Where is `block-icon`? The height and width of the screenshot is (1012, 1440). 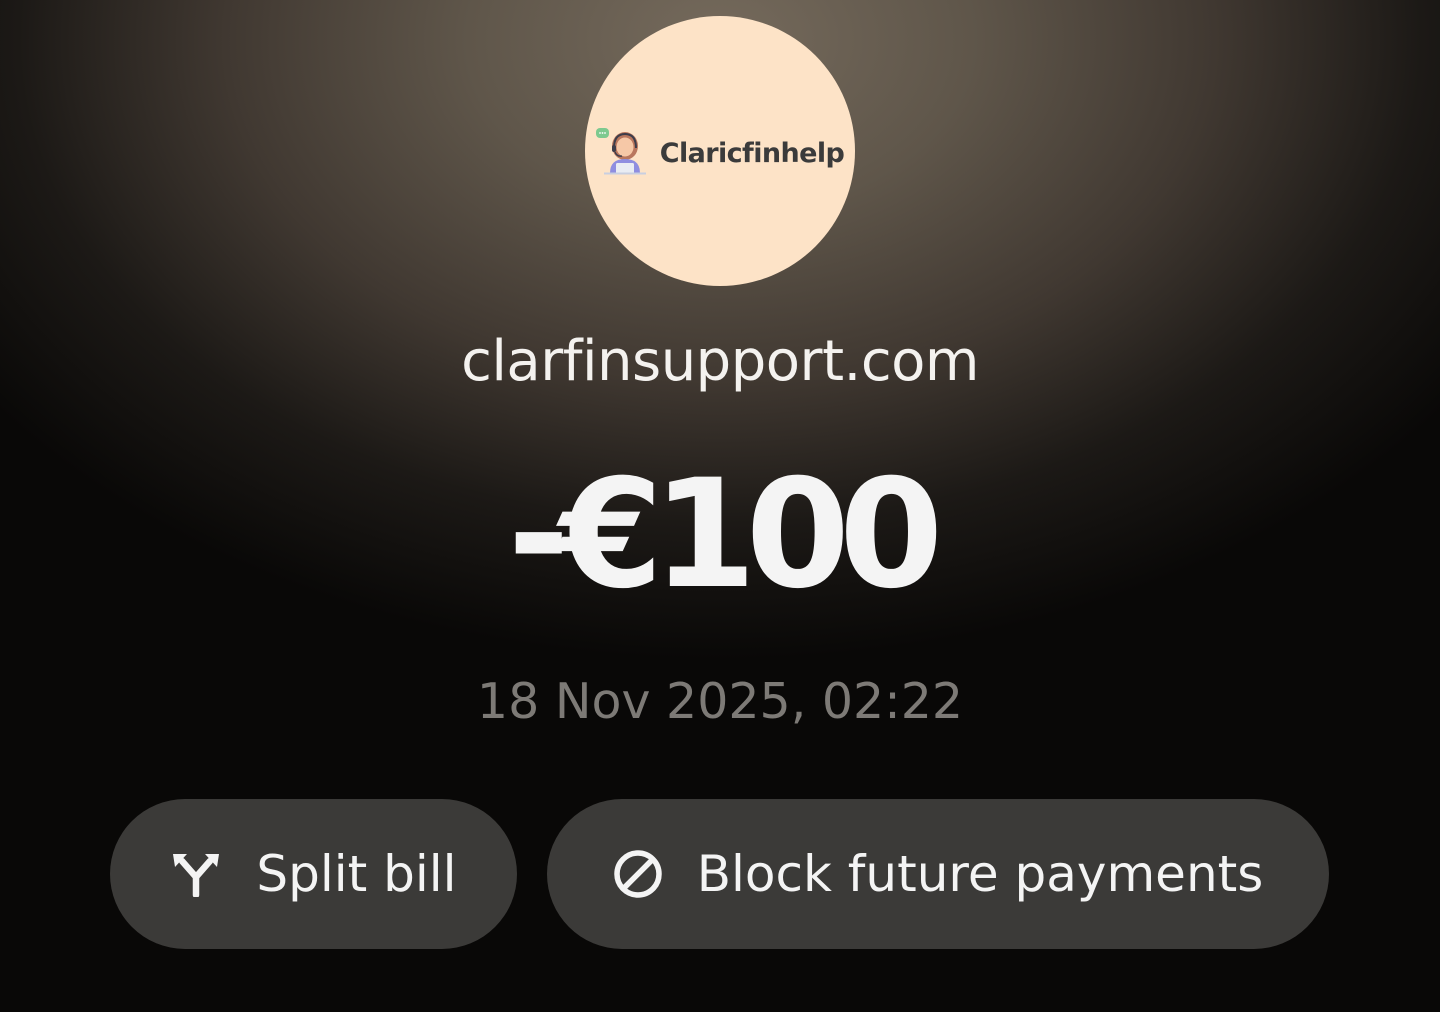
block-icon is located at coordinates (638, 874).